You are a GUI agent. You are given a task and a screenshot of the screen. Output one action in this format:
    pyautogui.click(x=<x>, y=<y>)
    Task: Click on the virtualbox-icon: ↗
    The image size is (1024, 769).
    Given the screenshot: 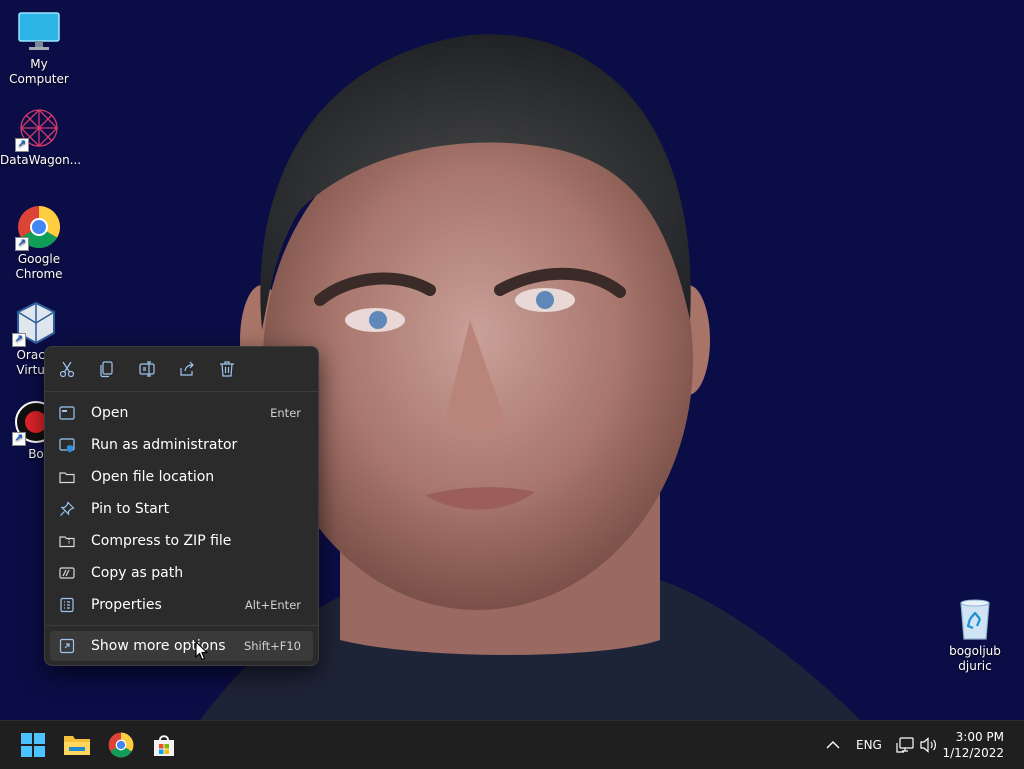 What is the action you would take?
    pyautogui.click(x=35, y=324)
    